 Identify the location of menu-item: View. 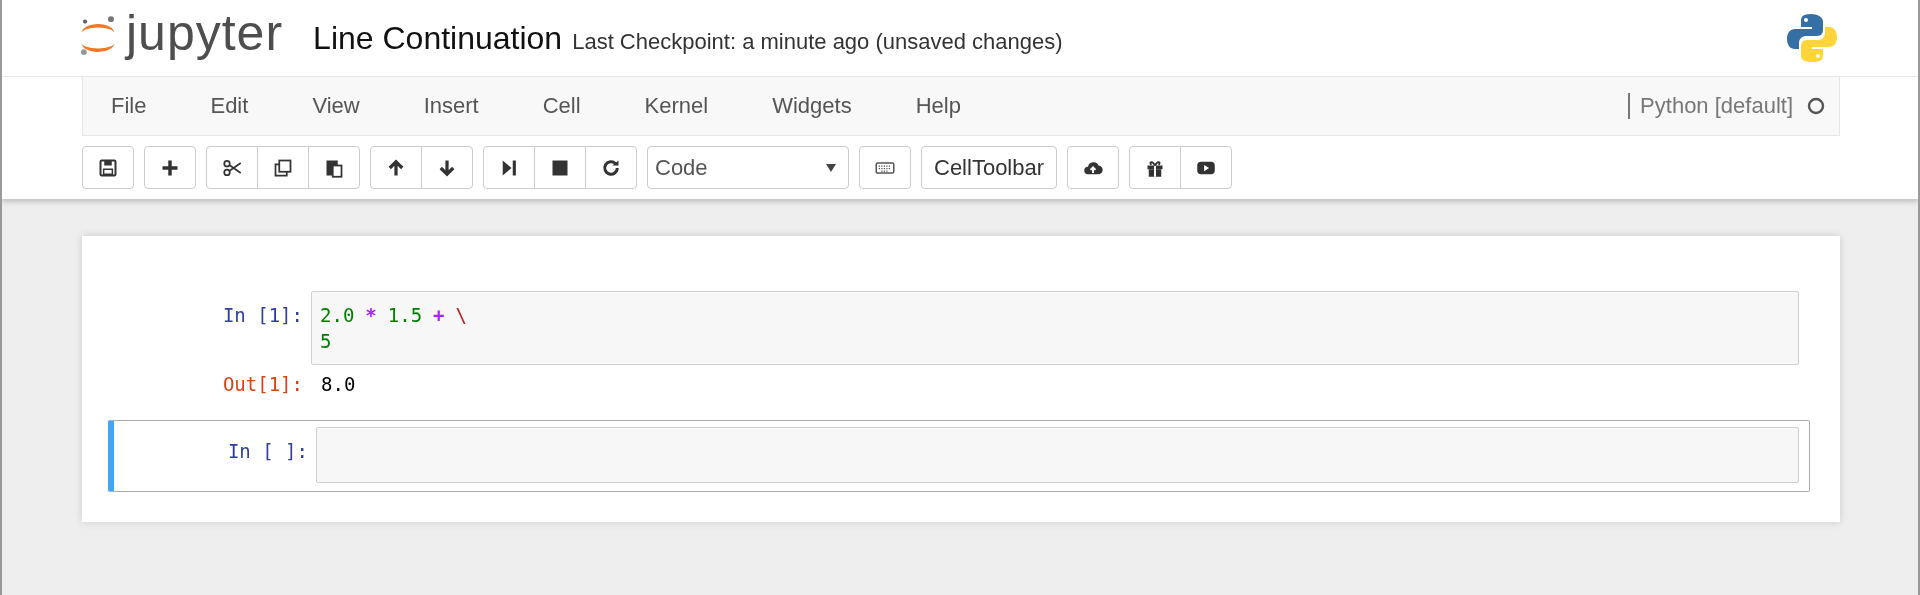
(336, 106).